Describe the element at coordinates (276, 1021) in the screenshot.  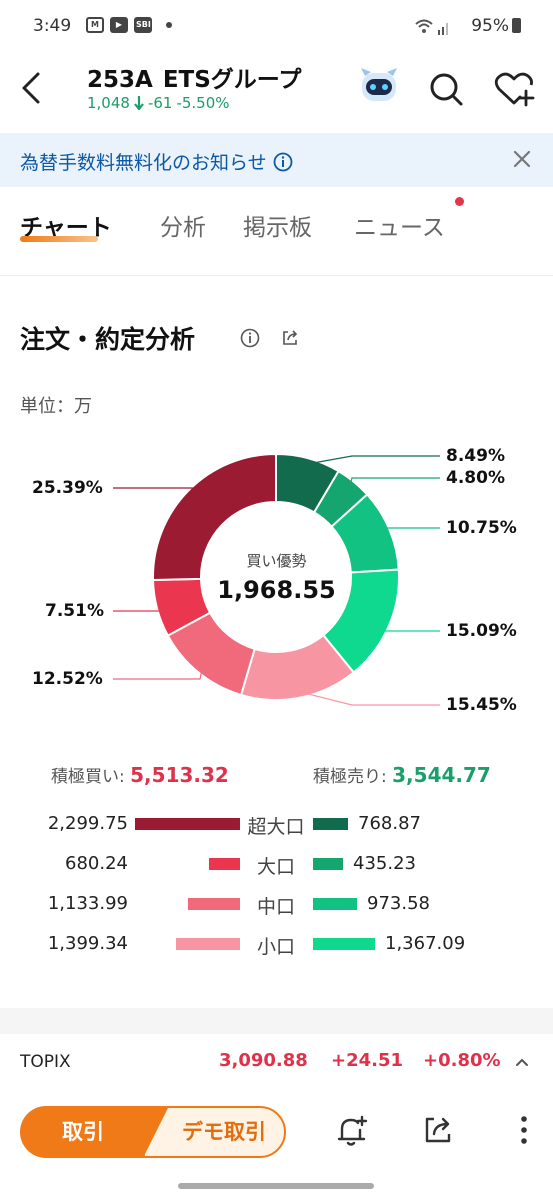
I see `section-divider` at that location.